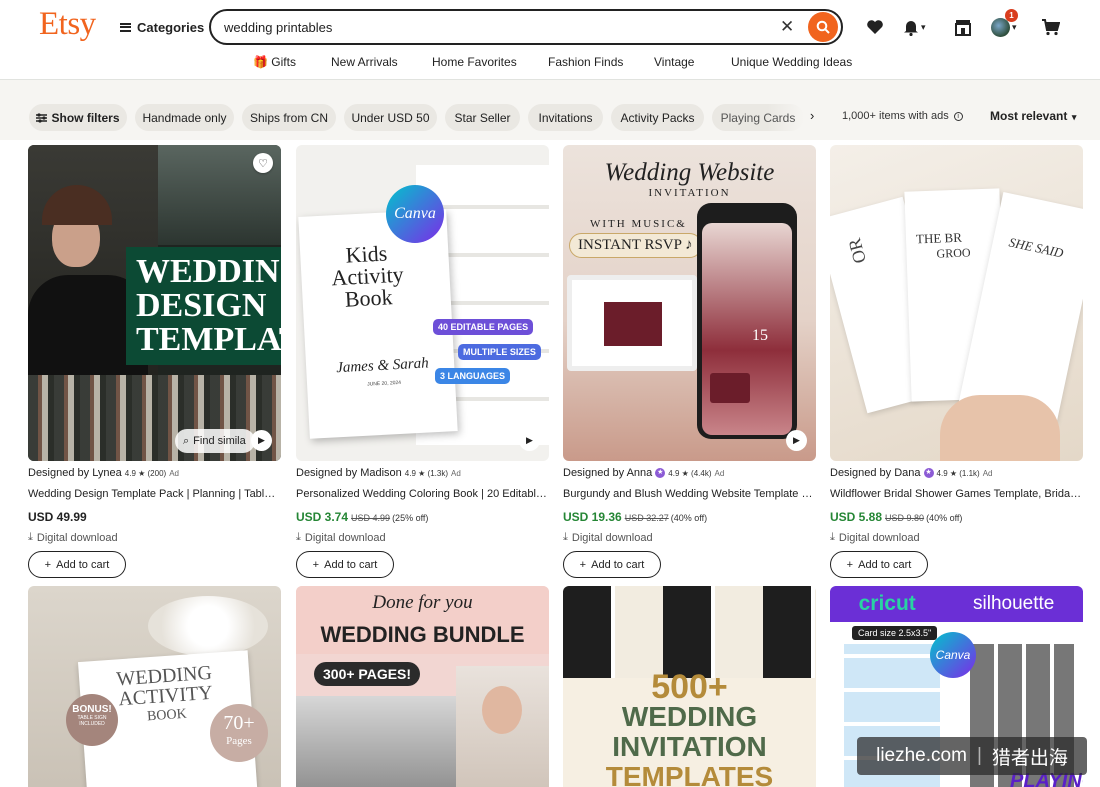  I want to click on show-filters-button: Show filters, so click(78, 117).